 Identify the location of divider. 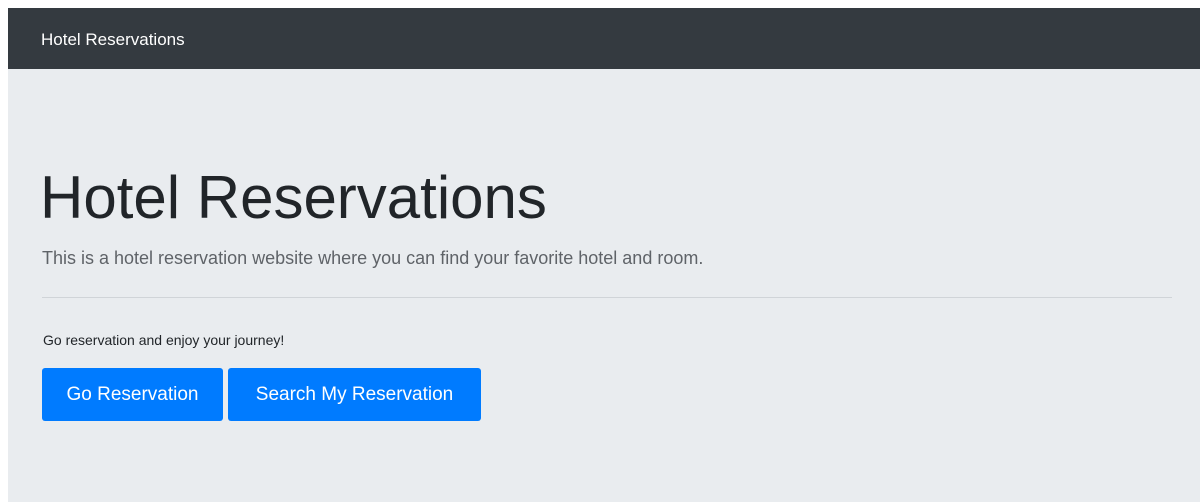
(607, 297).